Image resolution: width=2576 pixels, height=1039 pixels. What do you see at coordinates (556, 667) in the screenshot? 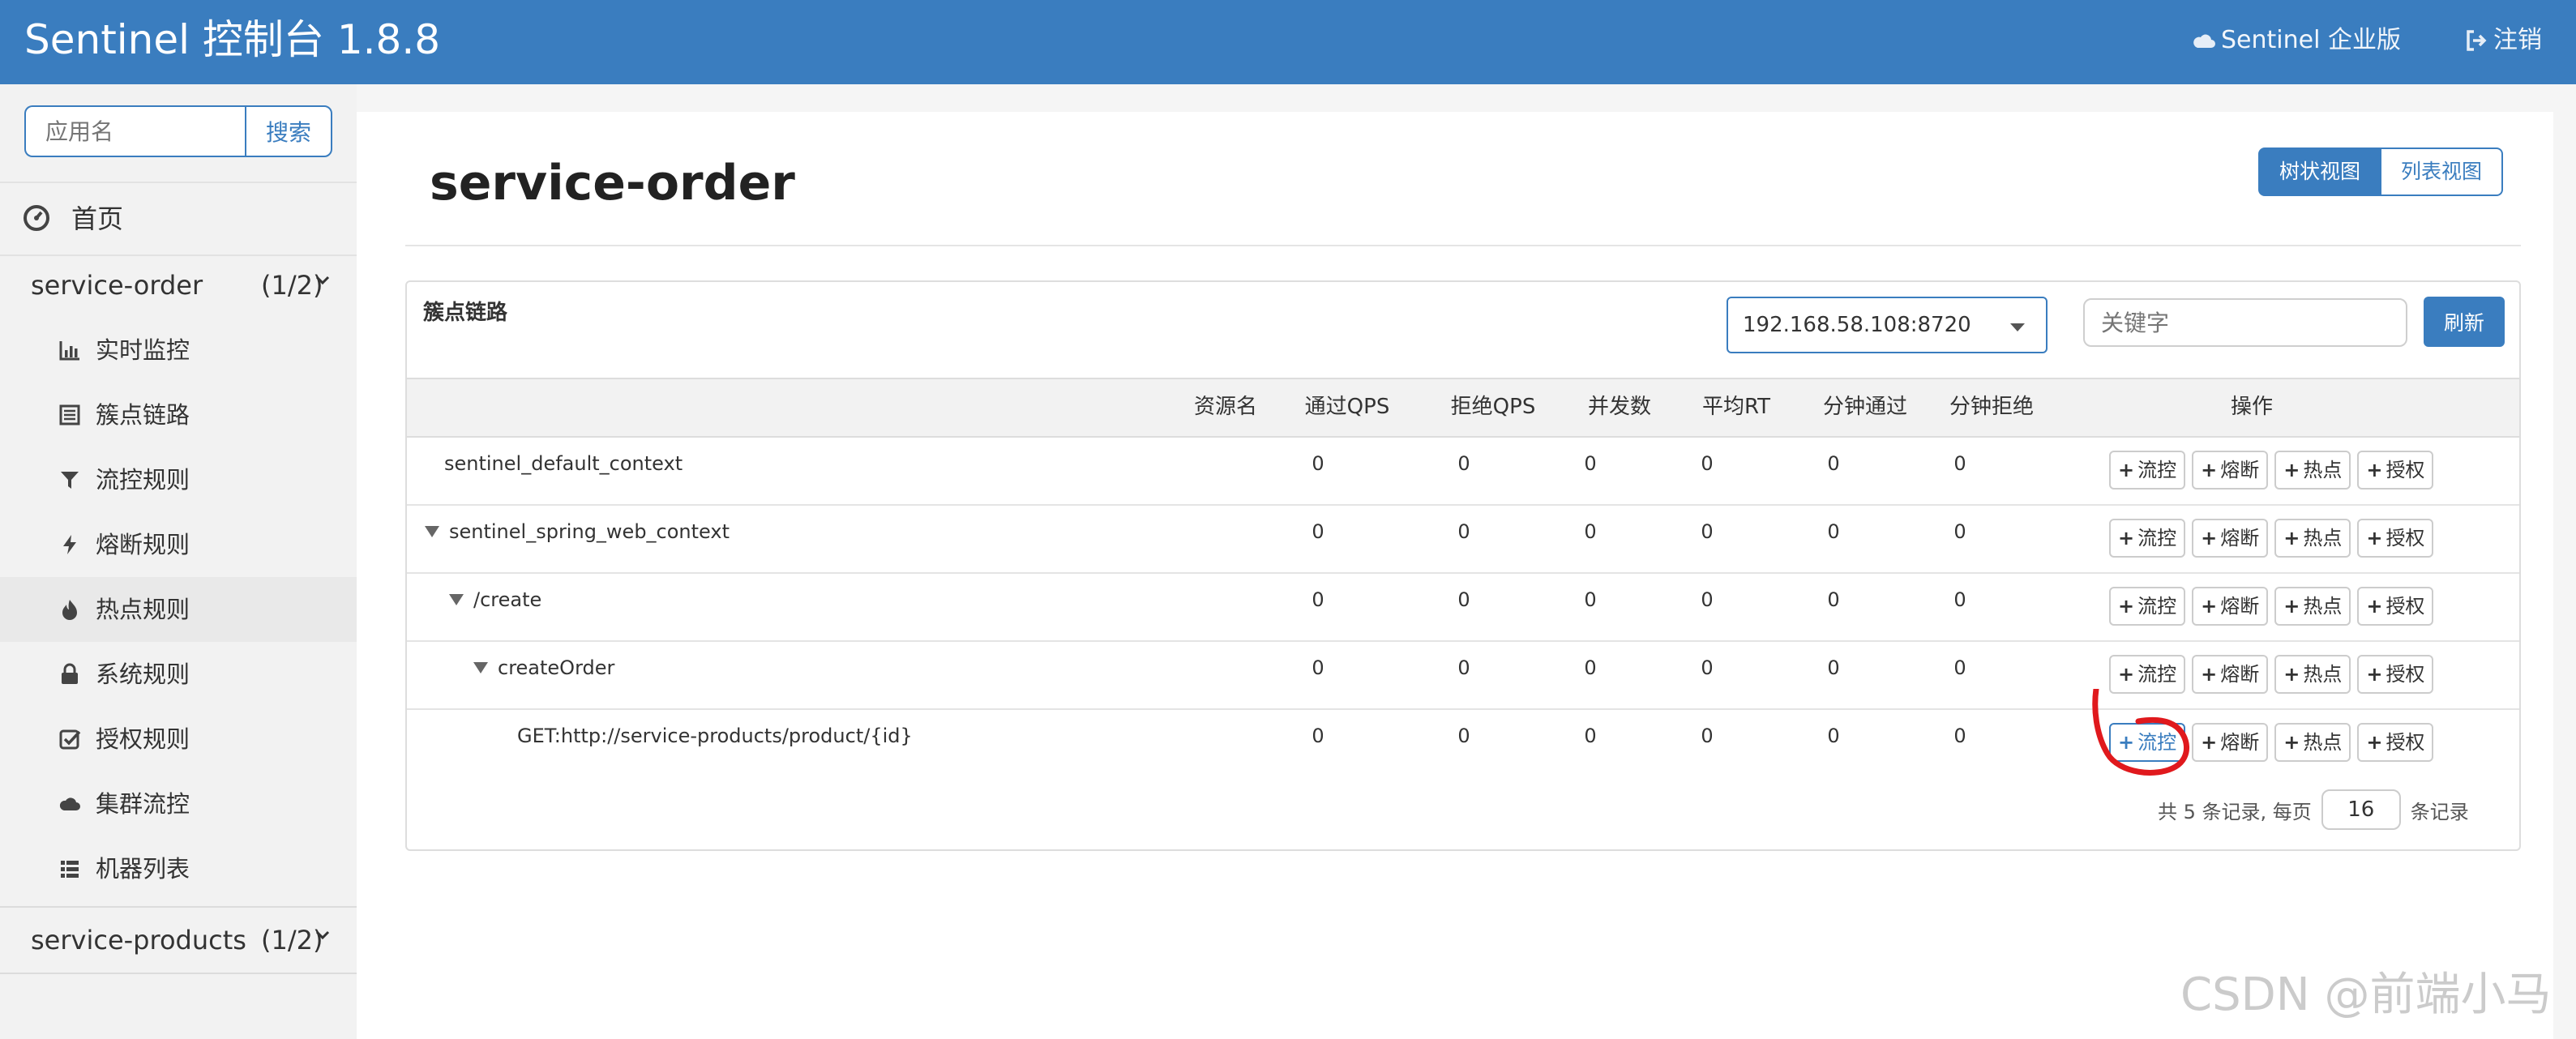
I see `resource-name-text: createOrder` at bounding box center [556, 667].